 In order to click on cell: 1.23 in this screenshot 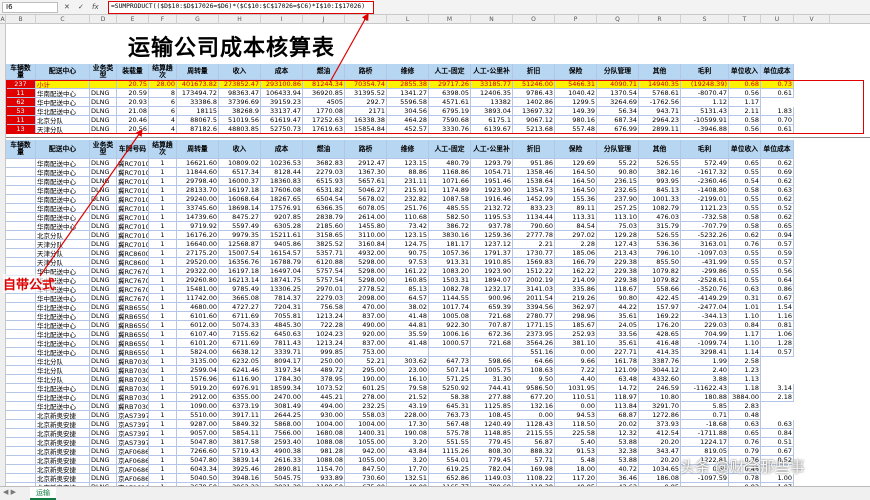, I will do `click(745, 370)`.